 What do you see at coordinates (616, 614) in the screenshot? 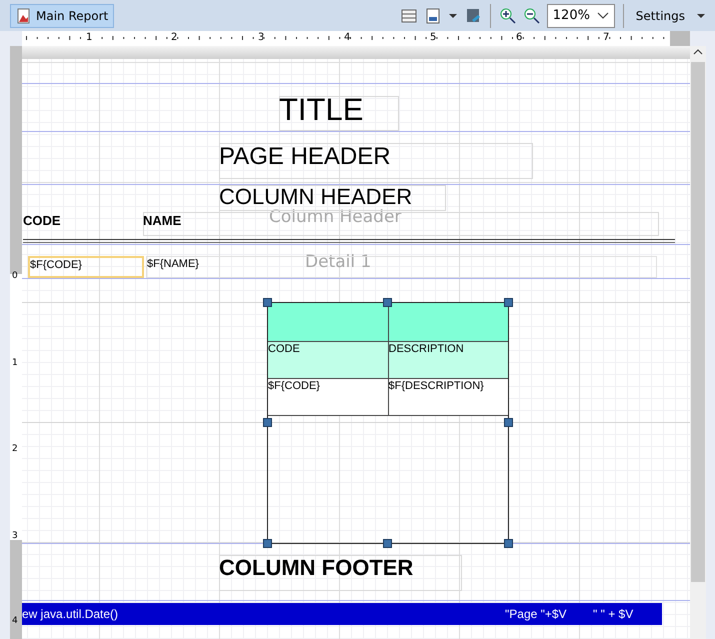
I see `field-expression: " " + $V` at bounding box center [616, 614].